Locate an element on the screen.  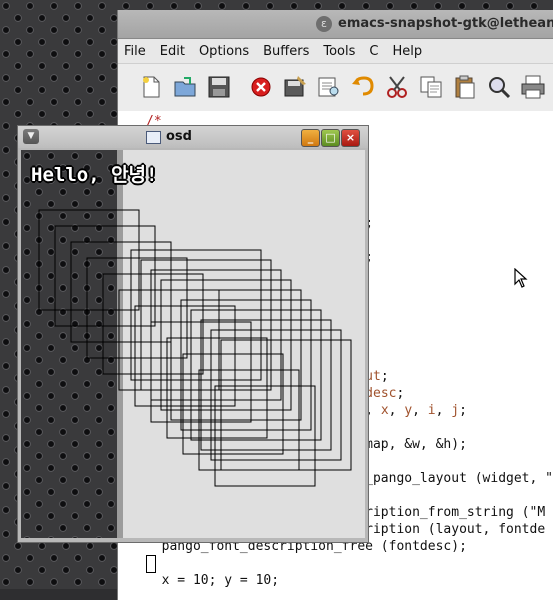
new-file-icon is located at coordinates (151, 87).